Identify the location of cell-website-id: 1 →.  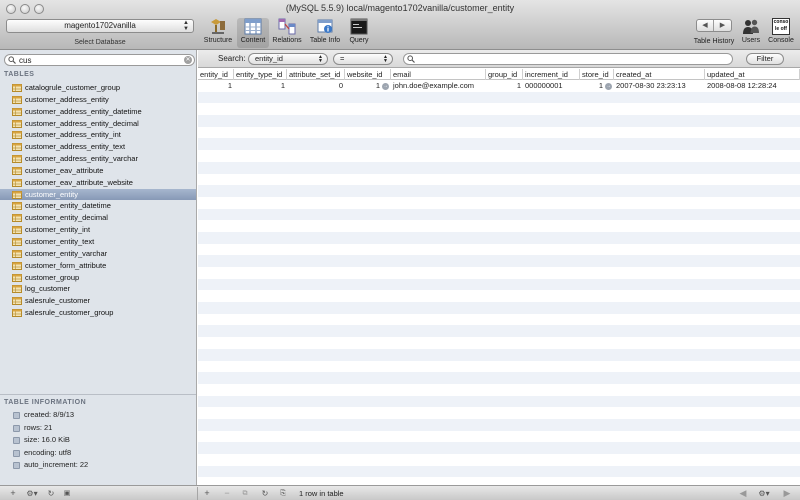
(368, 86).